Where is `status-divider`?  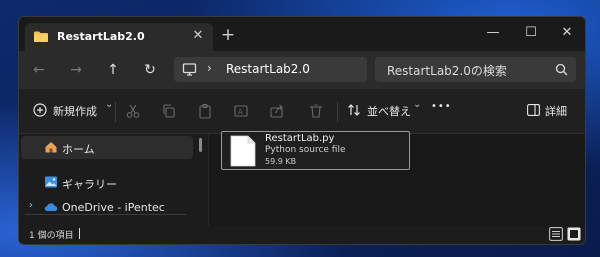 status-divider is located at coordinates (79, 233).